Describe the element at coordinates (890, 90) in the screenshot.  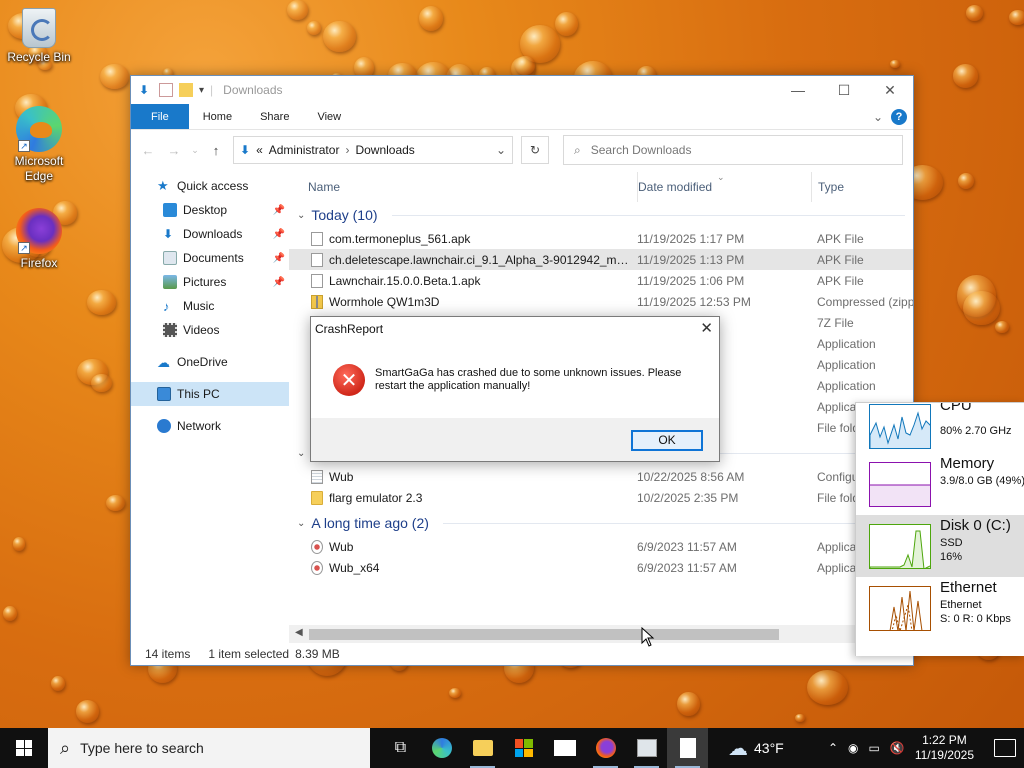
I see `close-button: ✕` at that location.